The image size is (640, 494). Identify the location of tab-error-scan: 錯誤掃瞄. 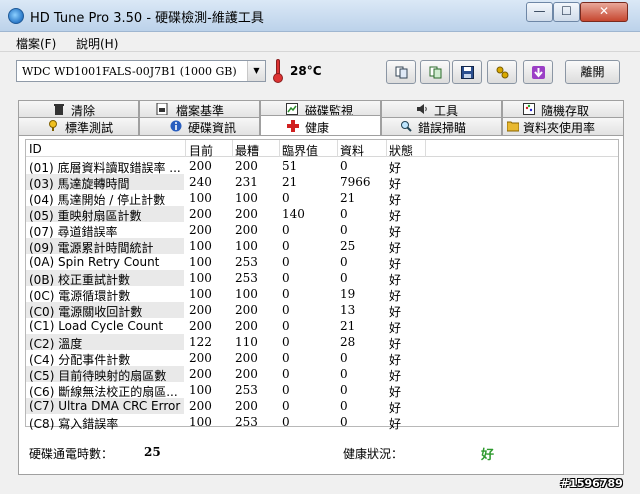
(441, 126).